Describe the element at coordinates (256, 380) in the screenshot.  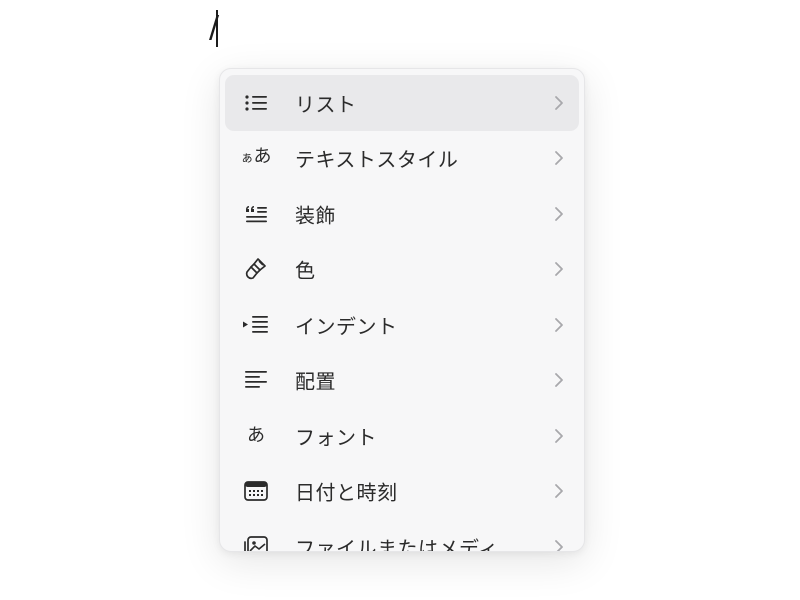
I see `align-left-icon` at that location.